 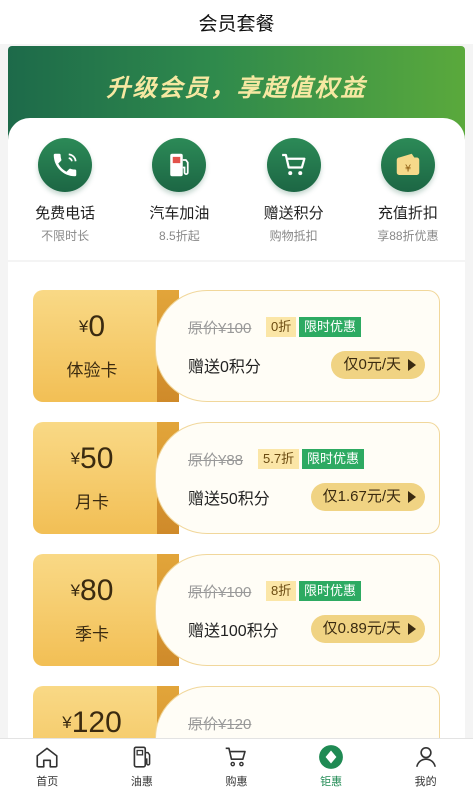 I want to click on benefit-desc: 享88折优惠, so click(x=408, y=236).